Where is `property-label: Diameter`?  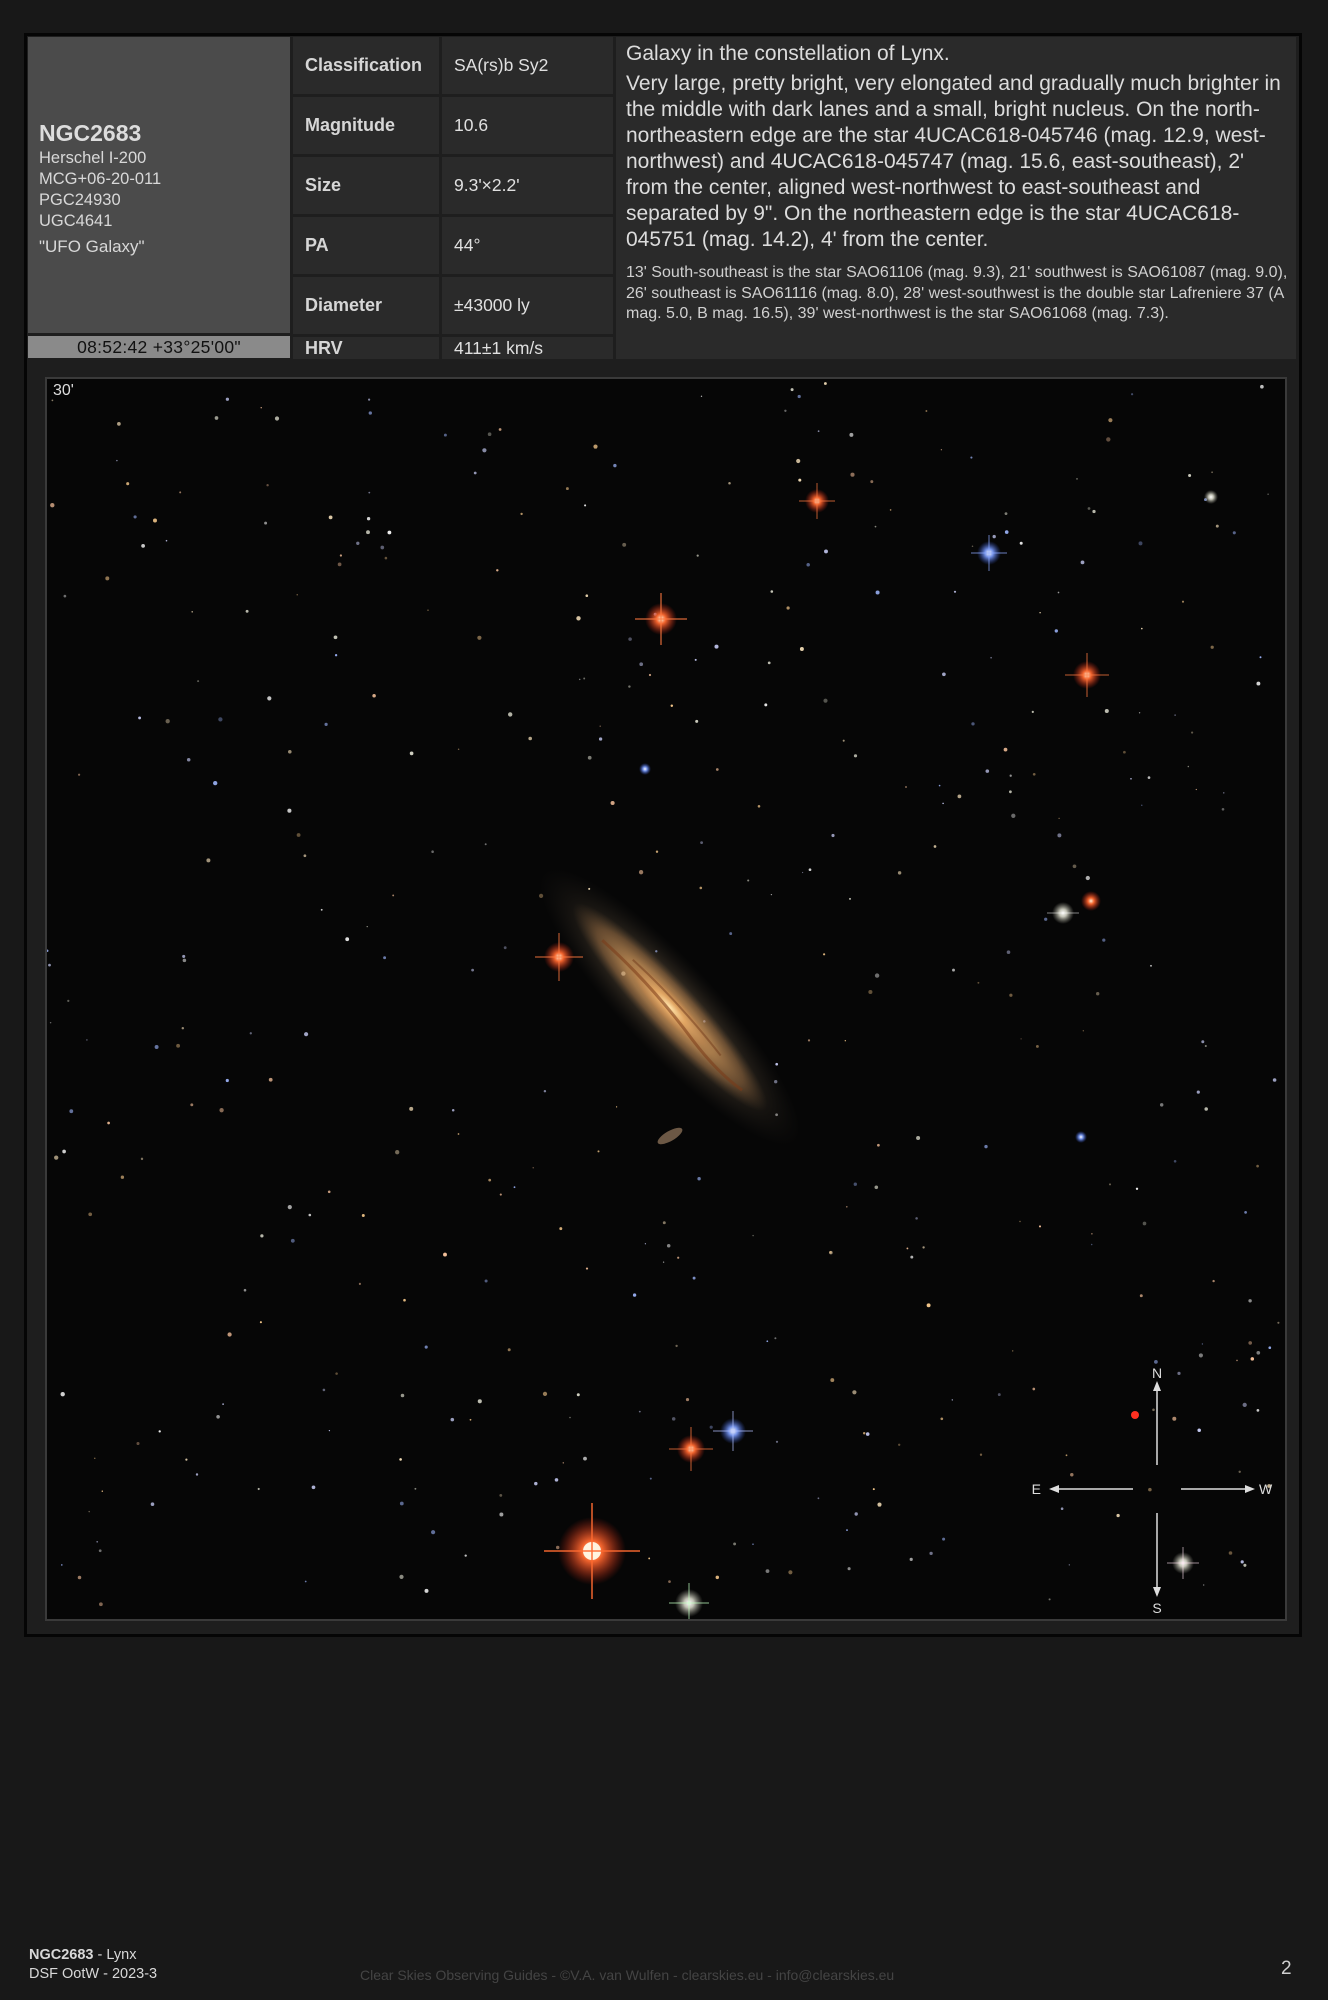 property-label: Diameter is located at coordinates (366, 305).